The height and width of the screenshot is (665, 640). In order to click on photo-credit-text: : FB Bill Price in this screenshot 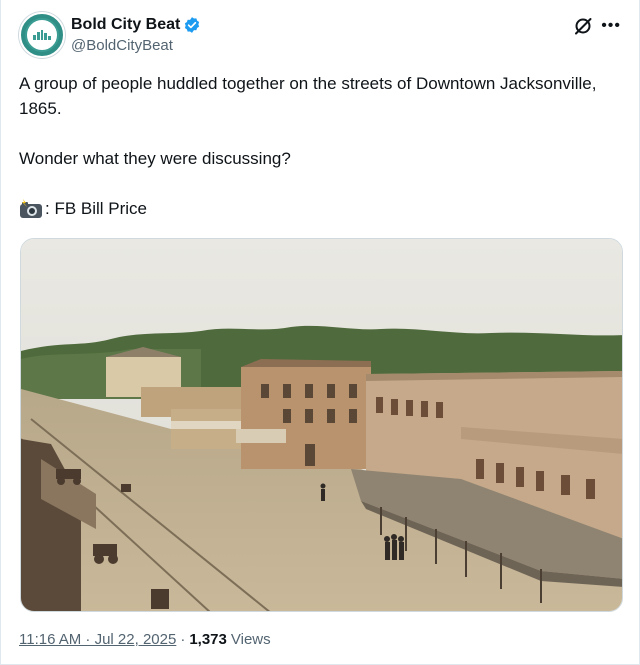, I will do `click(96, 208)`.